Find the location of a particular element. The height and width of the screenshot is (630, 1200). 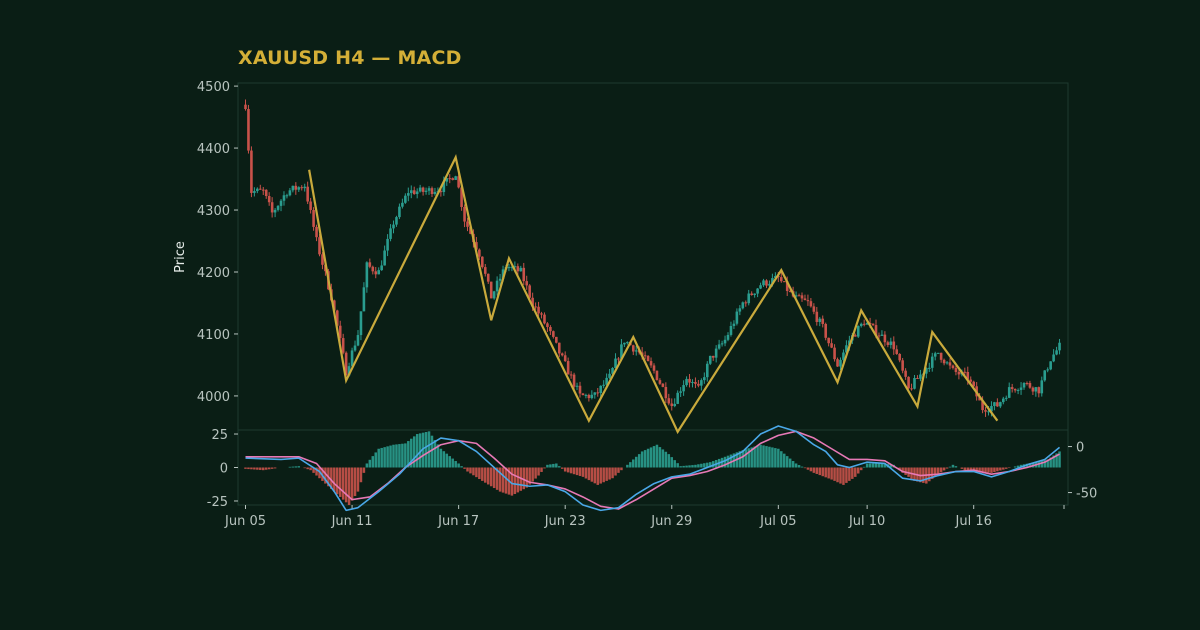

x-tick-label: Jun 29 is located at coordinates (671, 521).